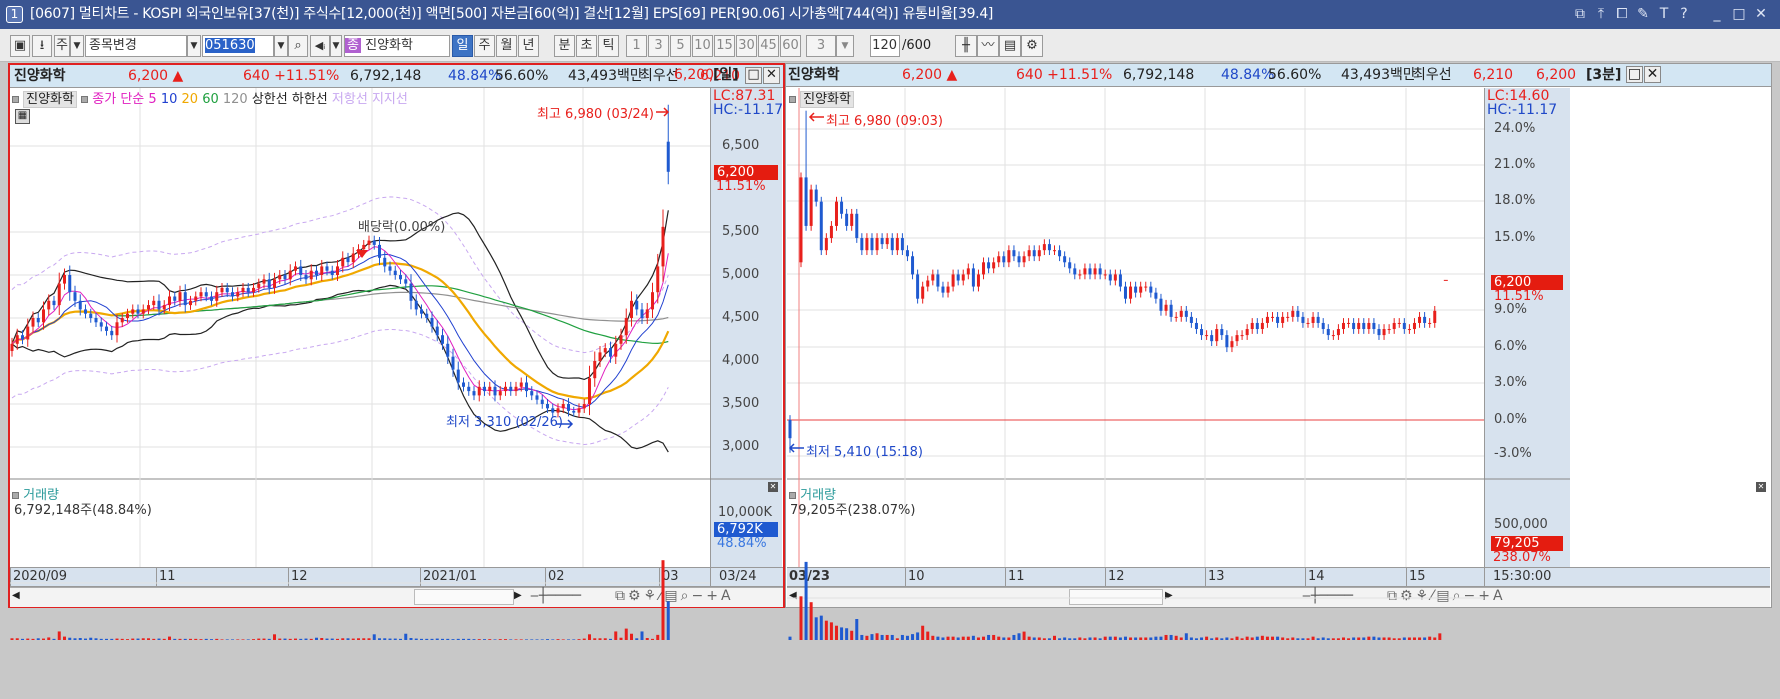  What do you see at coordinates (320, 46) in the screenshot?
I see `speaker-icon: ◀ᵢ` at bounding box center [320, 46].